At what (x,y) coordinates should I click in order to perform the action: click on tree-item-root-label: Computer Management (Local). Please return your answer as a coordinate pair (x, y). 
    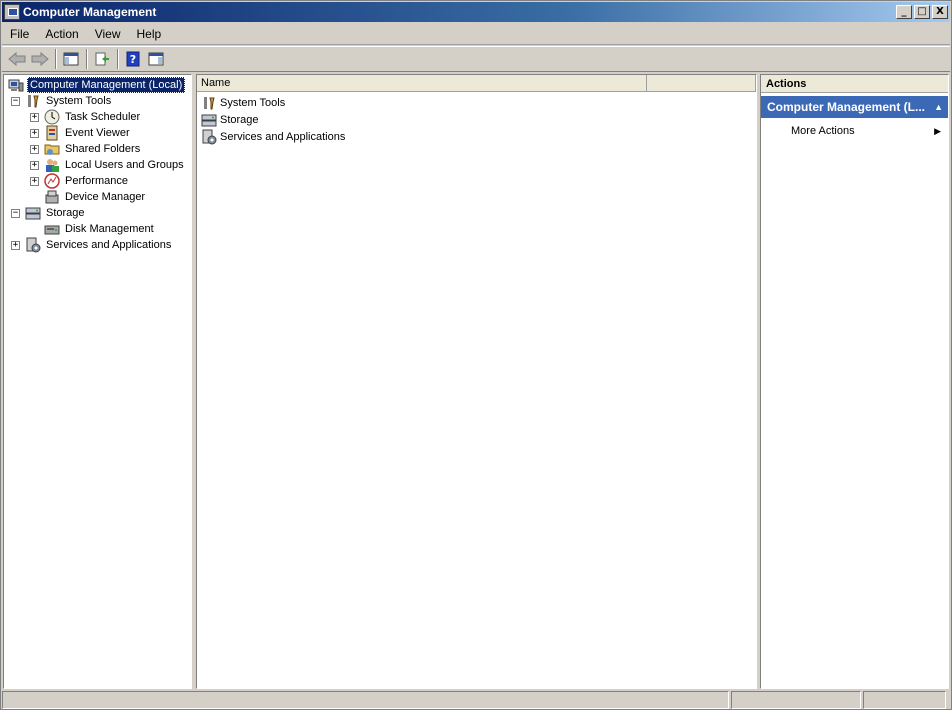
    Looking at the image, I should click on (106, 85).